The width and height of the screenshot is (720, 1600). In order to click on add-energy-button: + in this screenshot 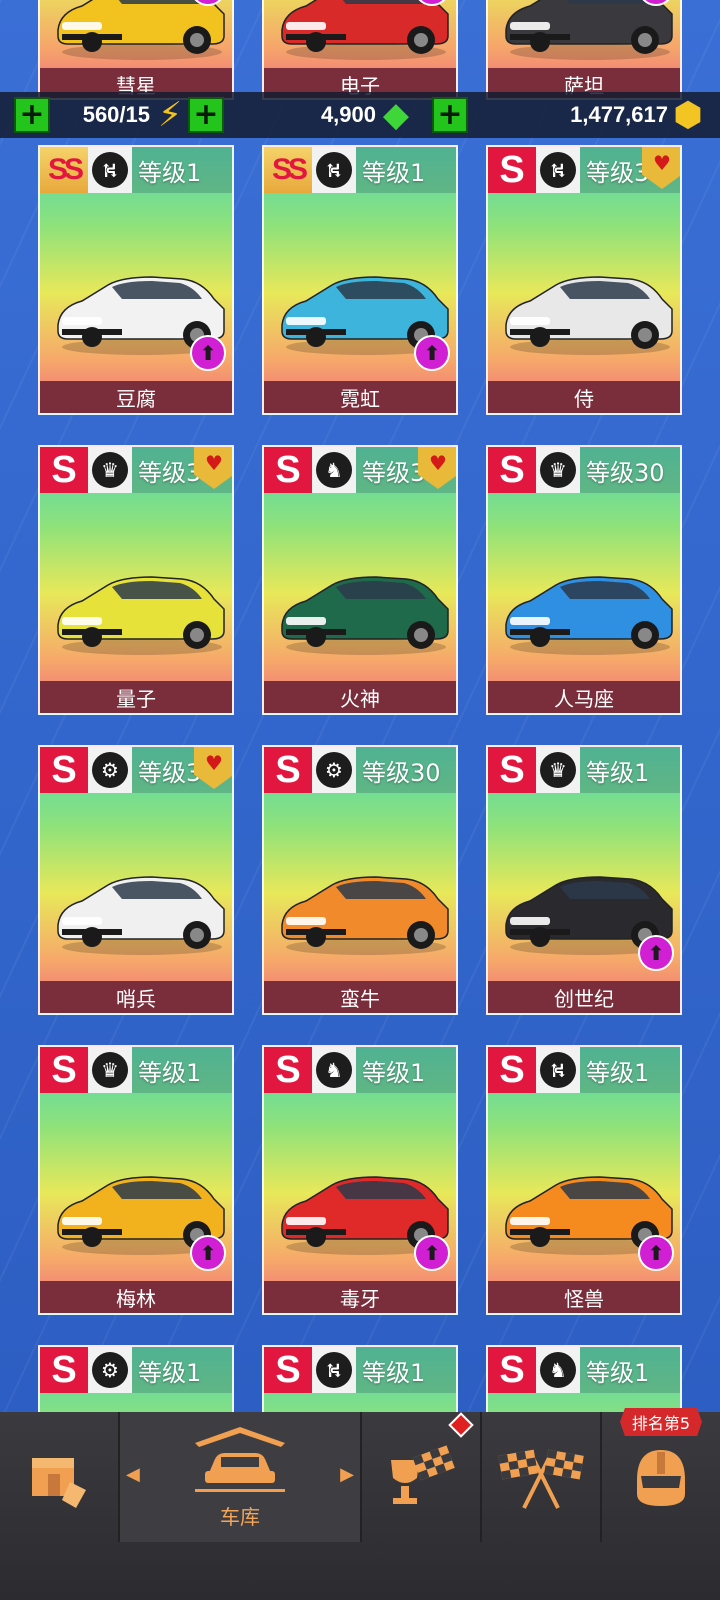, I will do `click(32, 115)`.